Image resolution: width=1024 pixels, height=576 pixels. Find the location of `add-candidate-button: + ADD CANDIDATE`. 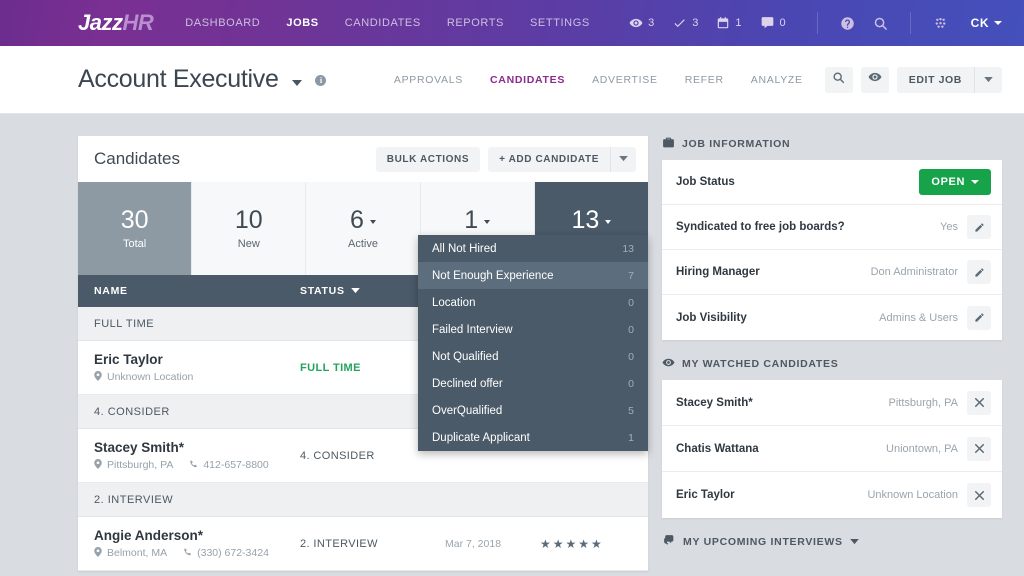

add-candidate-button: + ADD CANDIDATE is located at coordinates (549, 159).